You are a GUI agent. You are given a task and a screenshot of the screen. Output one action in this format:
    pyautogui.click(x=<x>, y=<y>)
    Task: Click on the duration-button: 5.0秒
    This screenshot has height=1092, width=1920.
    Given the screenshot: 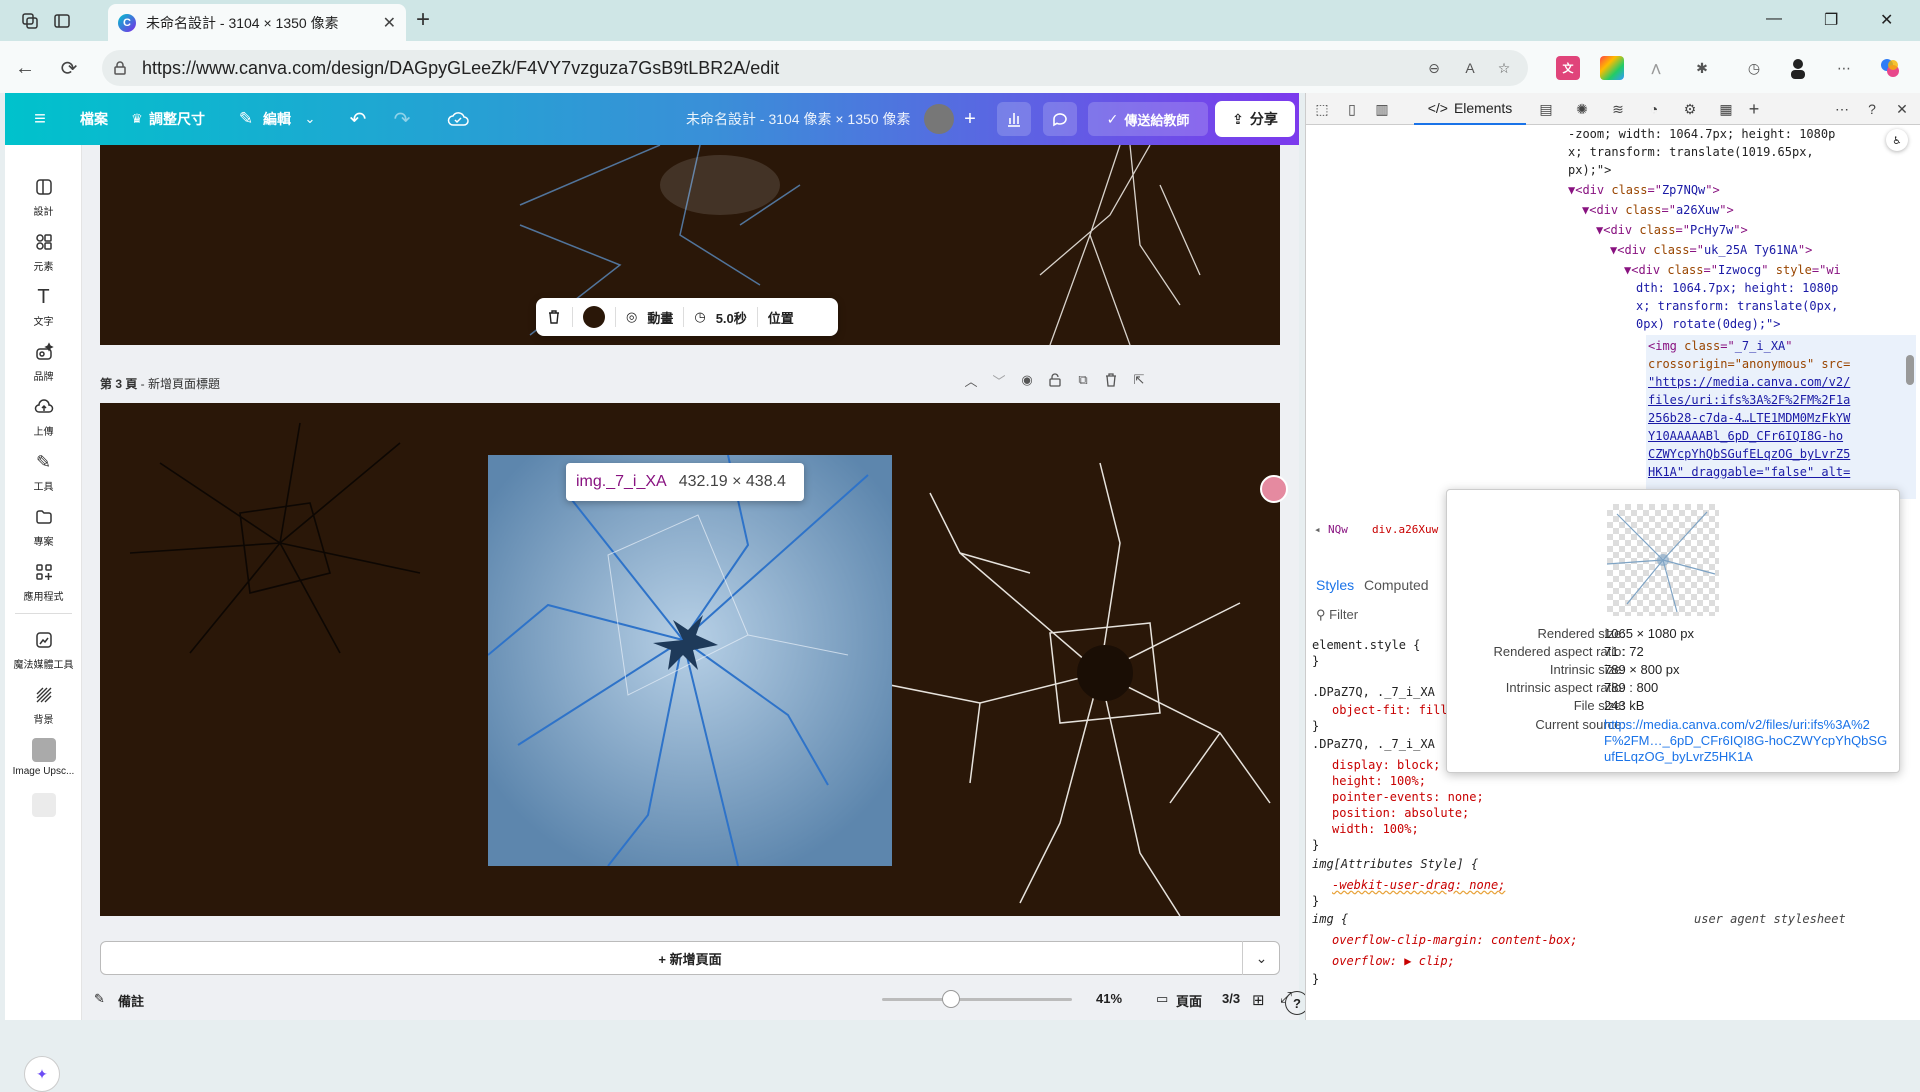 What is the action you would take?
    pyautogui.click(x=731, y=317)
    